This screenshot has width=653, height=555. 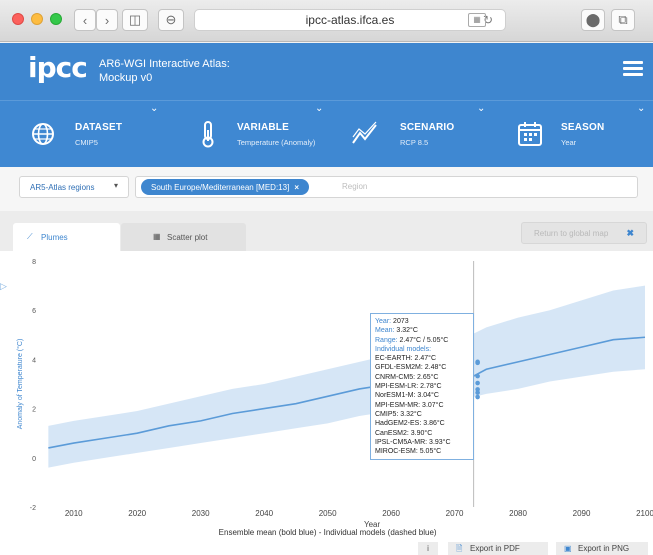 I want to click on export-pdf-button: 🗎 Export in PDF, so click(x=498, y=548).